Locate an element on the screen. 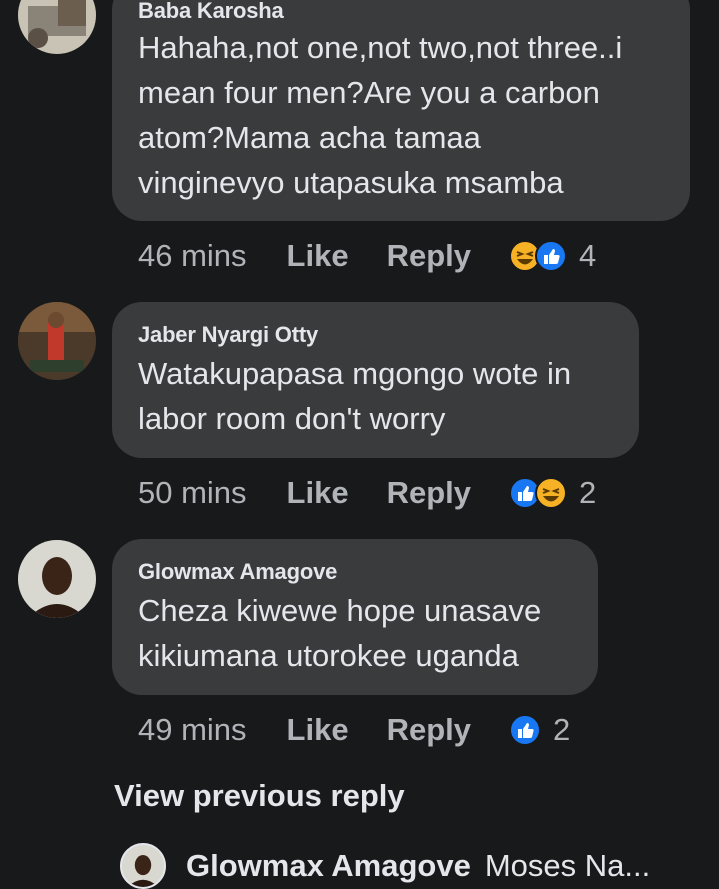 Image resolution: width=719 pixels, height=889 pixels. reaction-summary: 4 is located at coordinates (552, 256).